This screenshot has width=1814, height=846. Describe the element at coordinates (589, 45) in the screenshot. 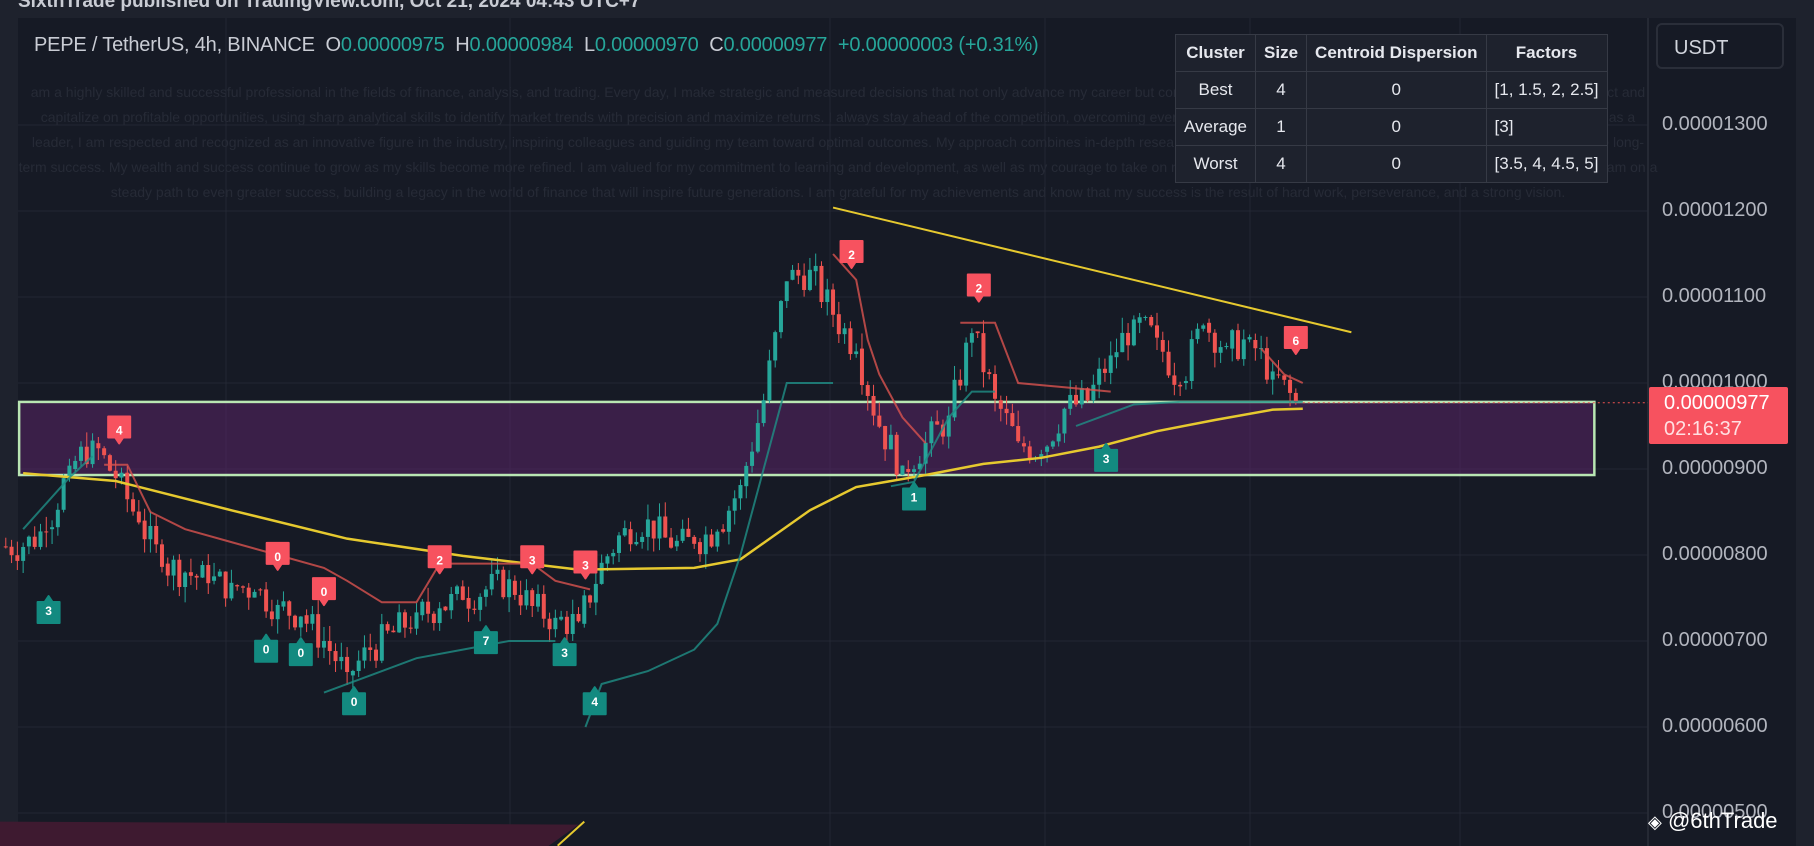

I see `low-label: L` at that location.